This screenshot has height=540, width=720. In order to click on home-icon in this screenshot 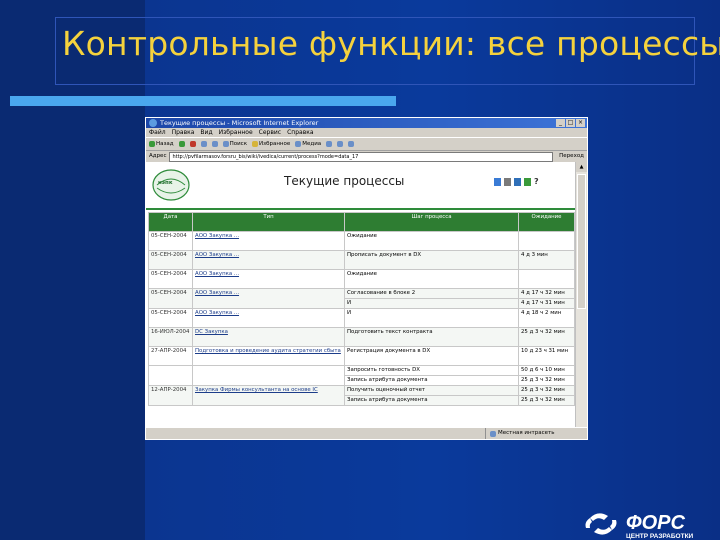, I will do `click(497, 182)`.